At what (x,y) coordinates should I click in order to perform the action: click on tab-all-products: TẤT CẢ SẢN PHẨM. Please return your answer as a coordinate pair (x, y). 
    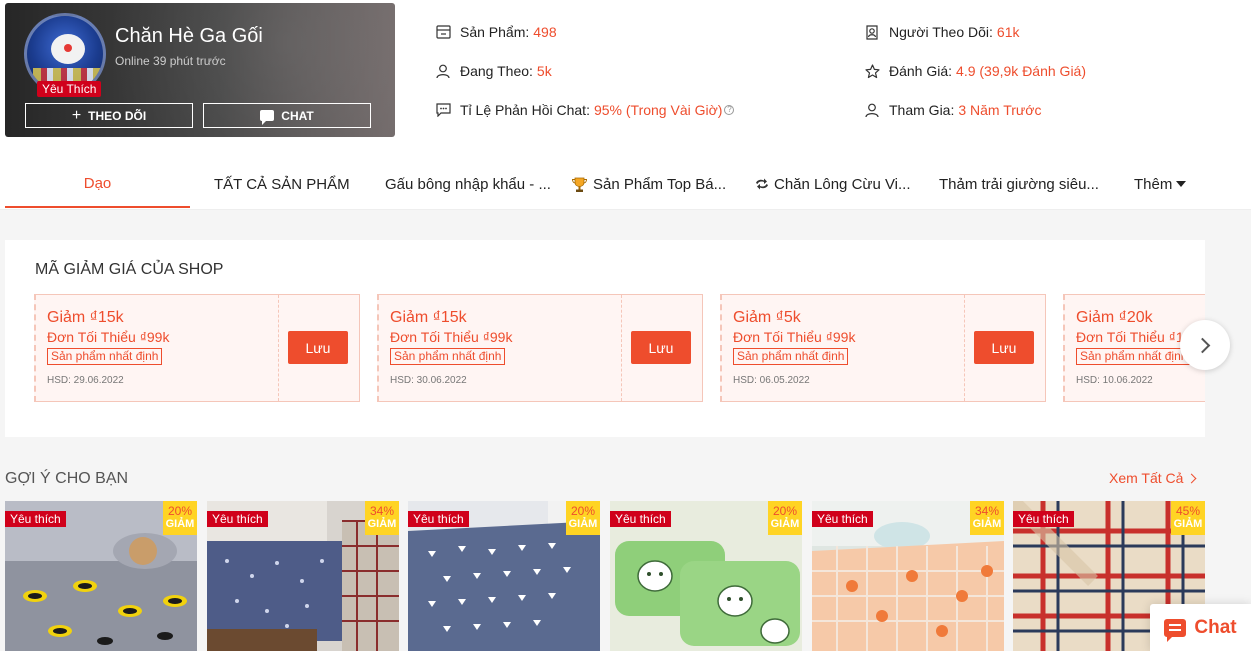
    Looking at the image, I should click on (289, 184).